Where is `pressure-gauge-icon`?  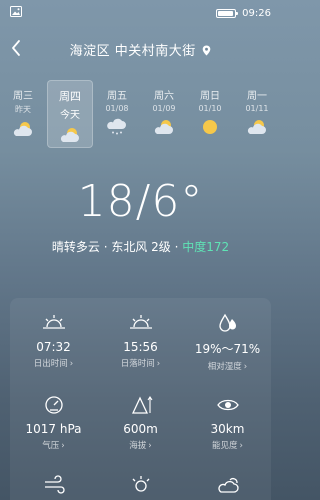
pressure-gauge-icon is located at coordinates (53, 405).